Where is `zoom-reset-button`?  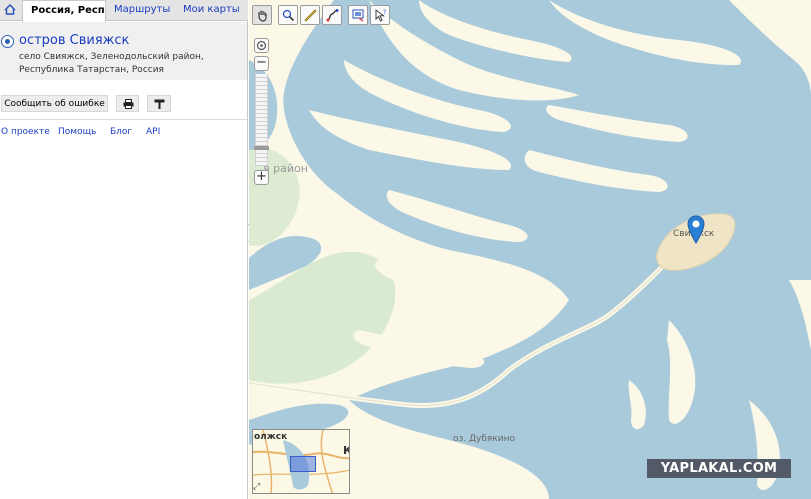
zoom-reset-button is located at coordinates (261, 45).